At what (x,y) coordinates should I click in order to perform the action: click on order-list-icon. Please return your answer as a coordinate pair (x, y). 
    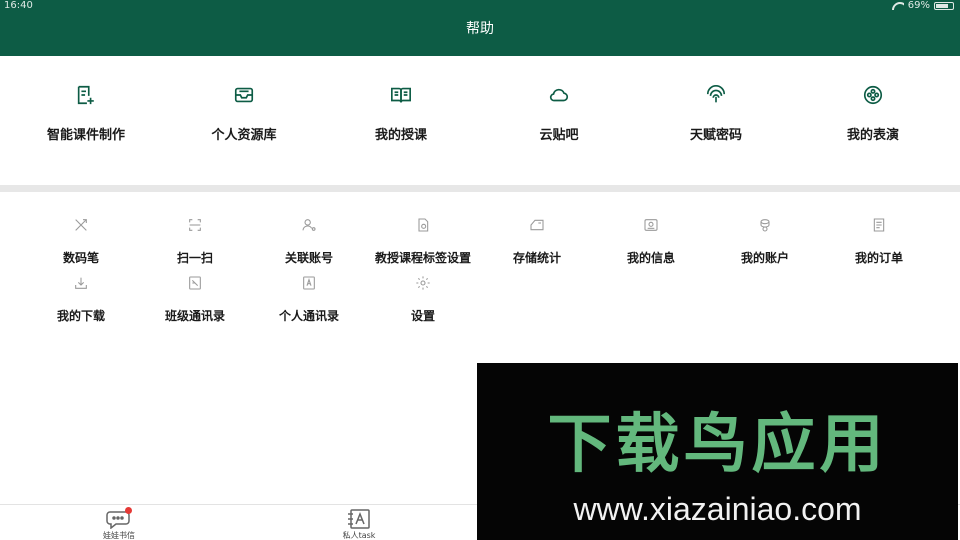
    Looking at the image, I should click on (879, 225).